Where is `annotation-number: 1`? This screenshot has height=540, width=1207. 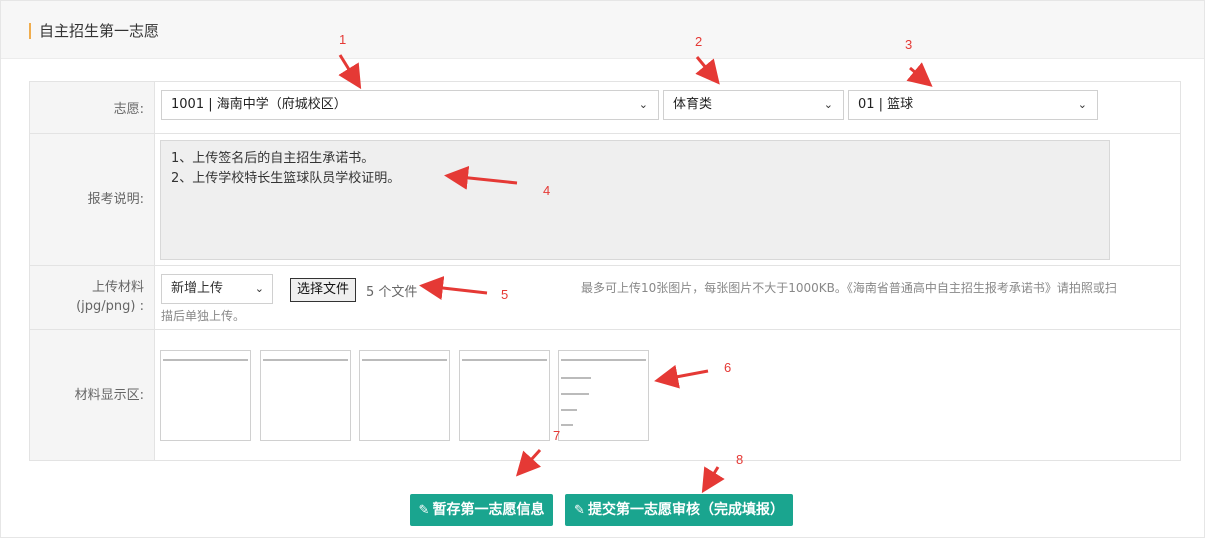 annotation-number: 1 is located at coordinates (343, 39).